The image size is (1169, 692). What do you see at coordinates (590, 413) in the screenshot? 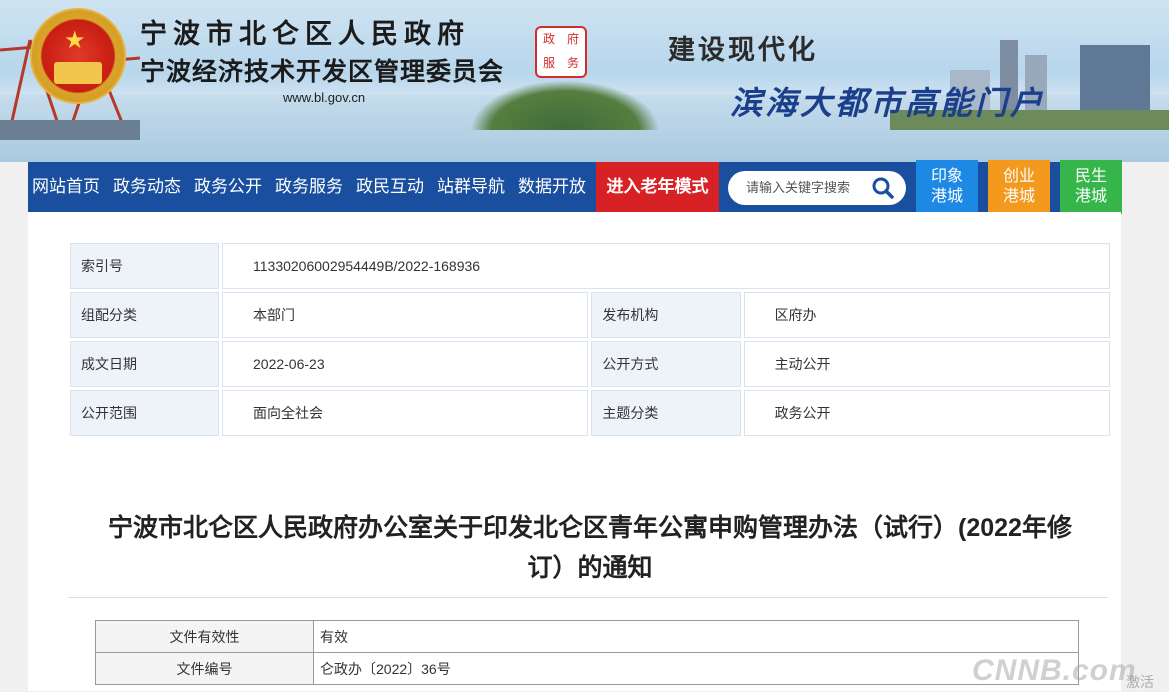
I see `table-row: 公开范围 面向全社会 主题分类 政务公开` at bounding box center [590, 413].